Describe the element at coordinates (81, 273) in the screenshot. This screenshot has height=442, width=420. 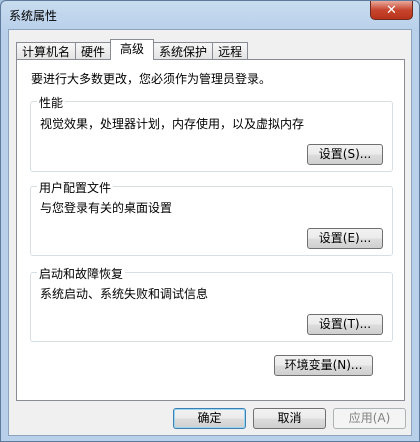
I see `startup-recovery-group-title: 启动和故障恢复` at that location.